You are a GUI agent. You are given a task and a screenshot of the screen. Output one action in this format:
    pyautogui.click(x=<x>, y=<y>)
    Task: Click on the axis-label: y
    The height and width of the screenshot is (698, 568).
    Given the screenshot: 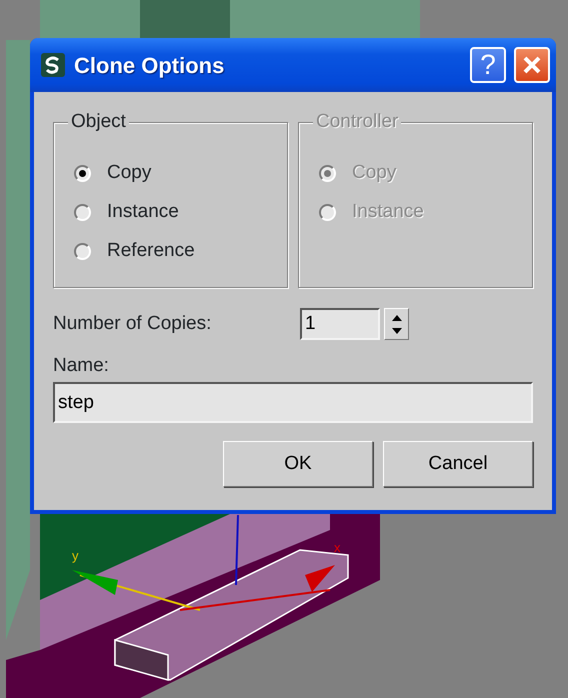 What is the action you would take?
    pyautogui.click(x=75, y=555)
    